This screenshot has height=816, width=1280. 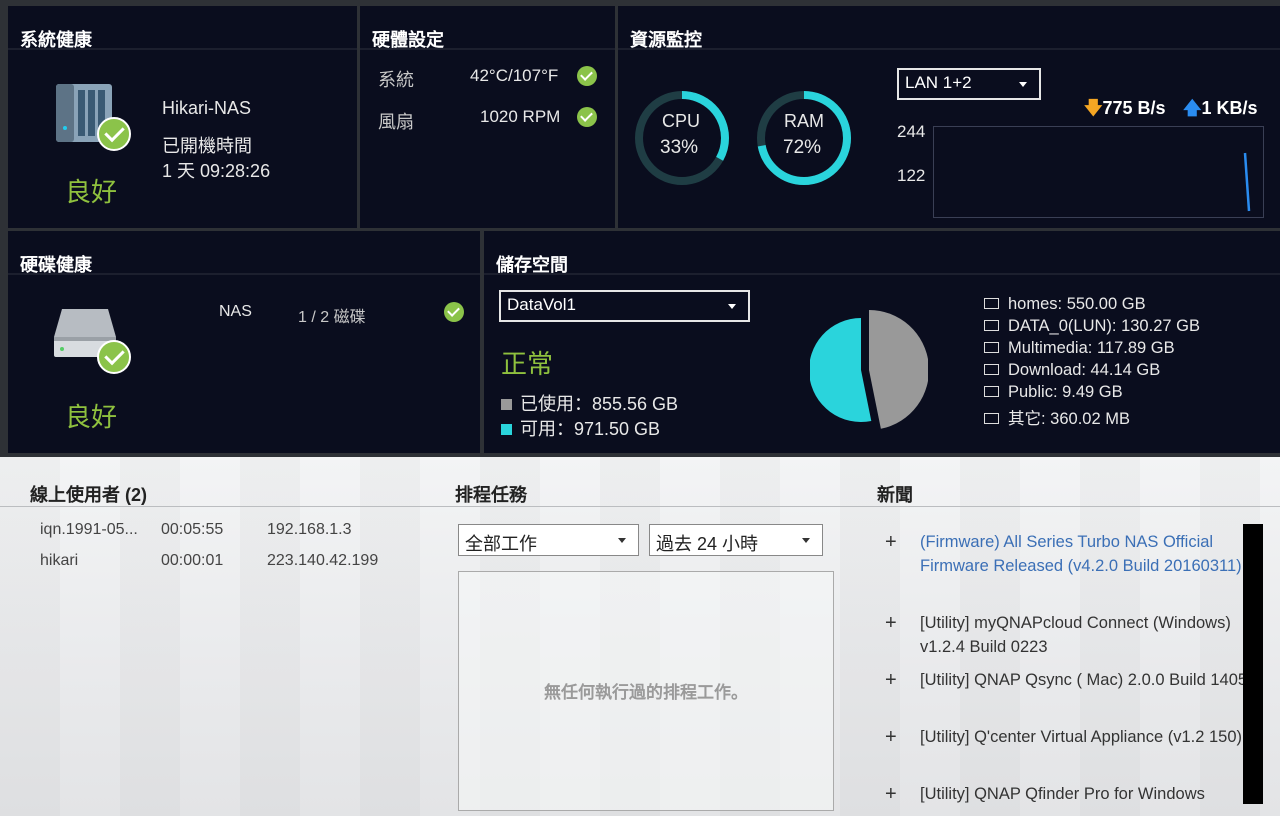 What do you see at coordinates (244, 342) in the screenshot?
I see `disk-health-panel: 硬碟健康 良好 NAS 1 / 2 磁碟` at bounding box center [244, 342].